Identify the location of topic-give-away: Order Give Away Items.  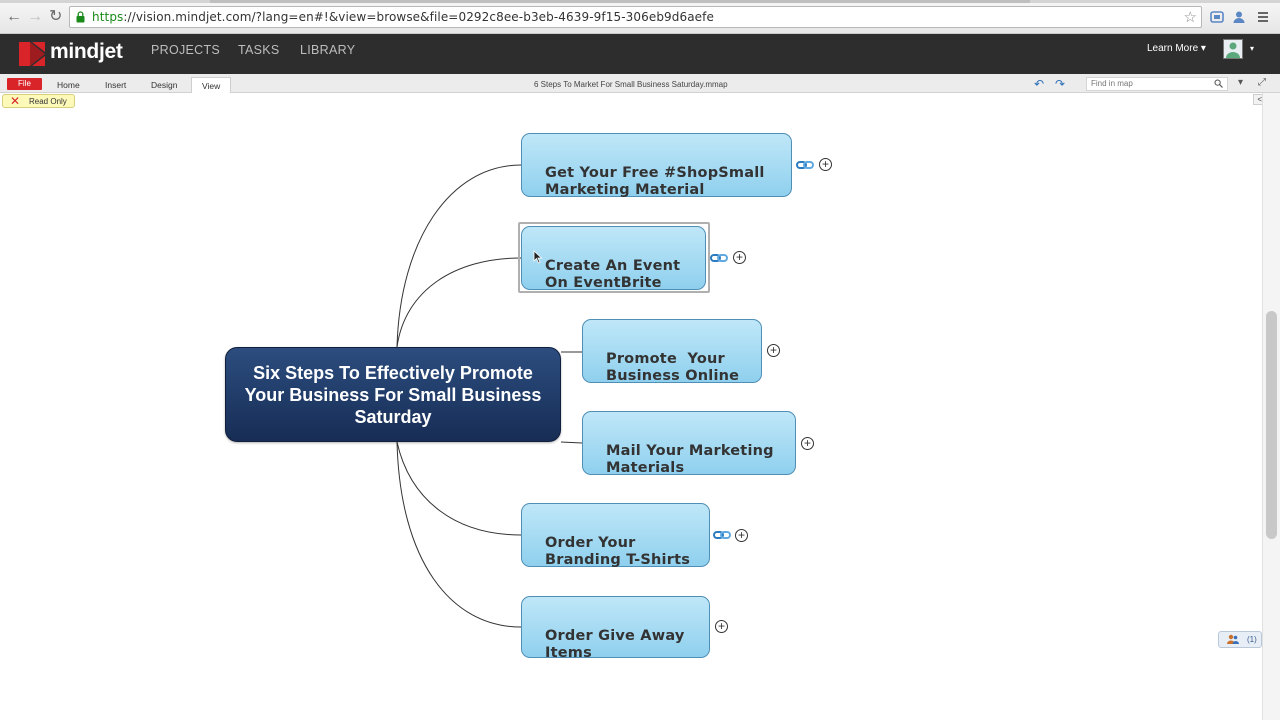
(615, 628).